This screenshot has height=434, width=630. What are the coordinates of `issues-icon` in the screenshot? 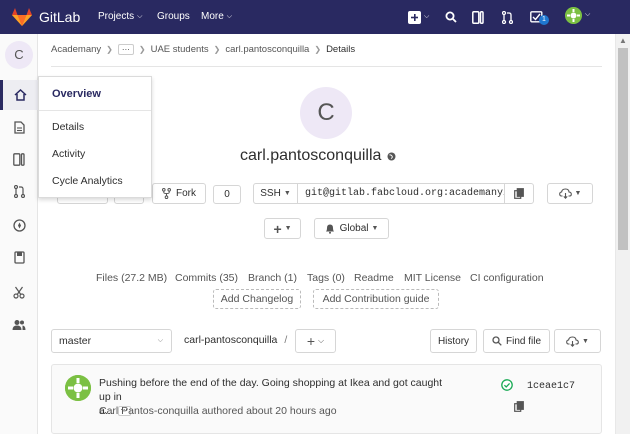 It's located at (478, 17).